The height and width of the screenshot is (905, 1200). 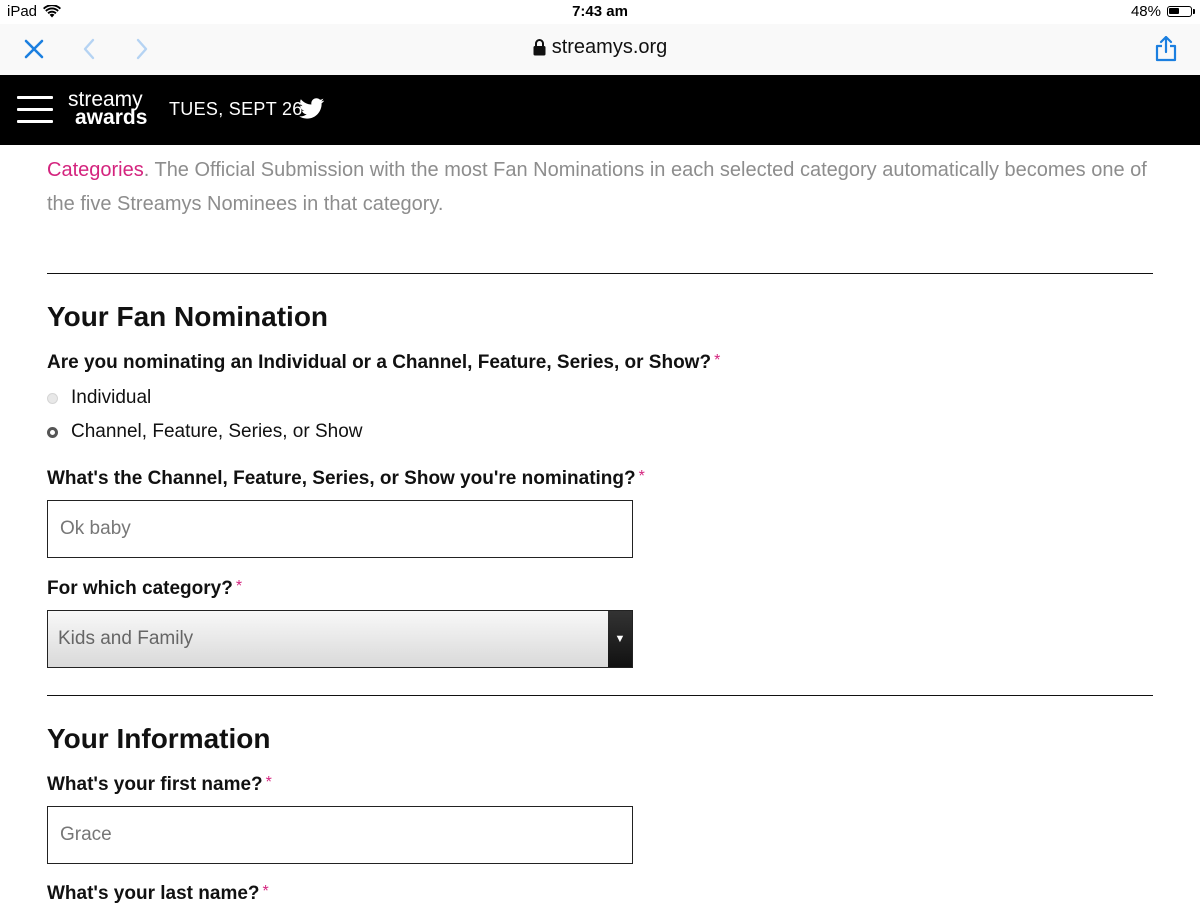 I want to click on category-value: Kids and Family, so click(x=126, y=638).